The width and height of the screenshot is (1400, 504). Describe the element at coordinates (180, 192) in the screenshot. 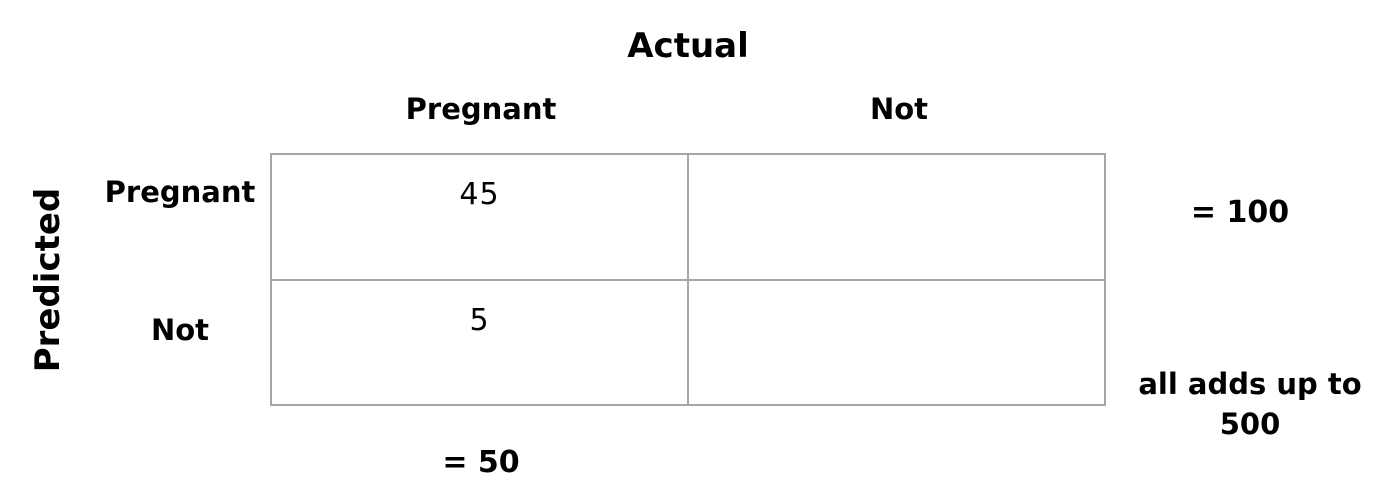

I see `row-header-pregnant: Pregnant` at that location.